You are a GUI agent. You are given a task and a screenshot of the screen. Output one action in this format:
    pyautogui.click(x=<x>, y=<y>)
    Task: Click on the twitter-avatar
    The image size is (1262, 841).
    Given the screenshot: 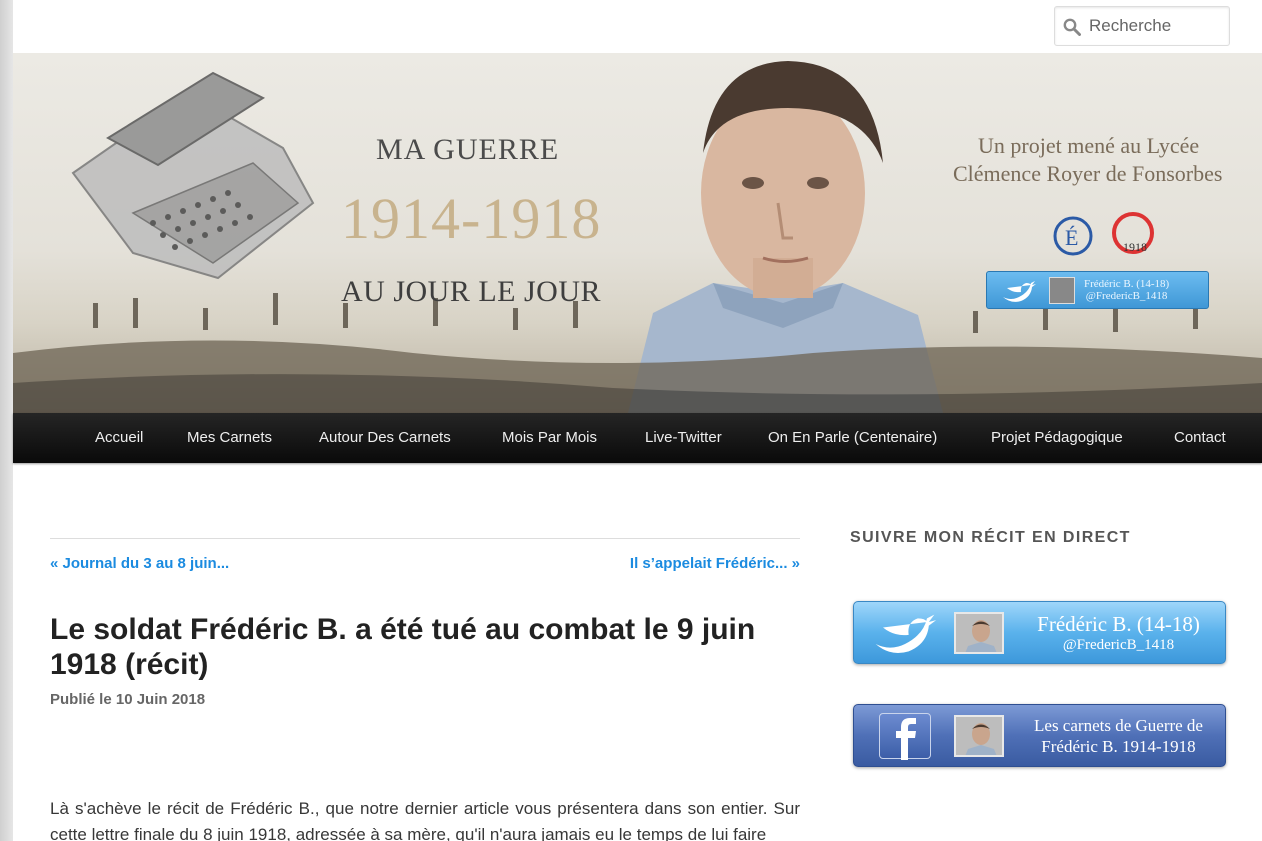 What is the action you would take?
    pyautogui.click(x=979, y=633)
    